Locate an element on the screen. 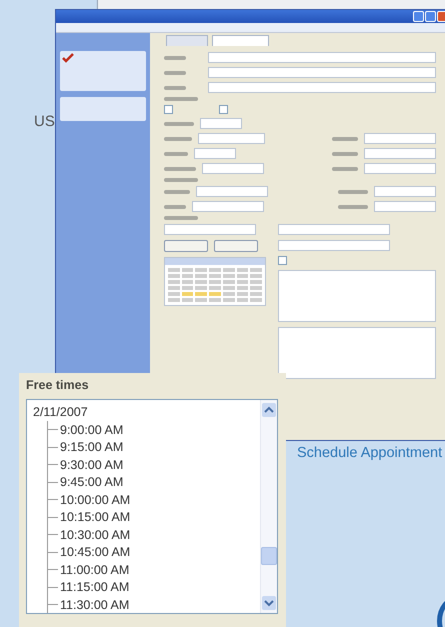  tree-item: 10:30:00 AM is located at coordinates (95, 535).